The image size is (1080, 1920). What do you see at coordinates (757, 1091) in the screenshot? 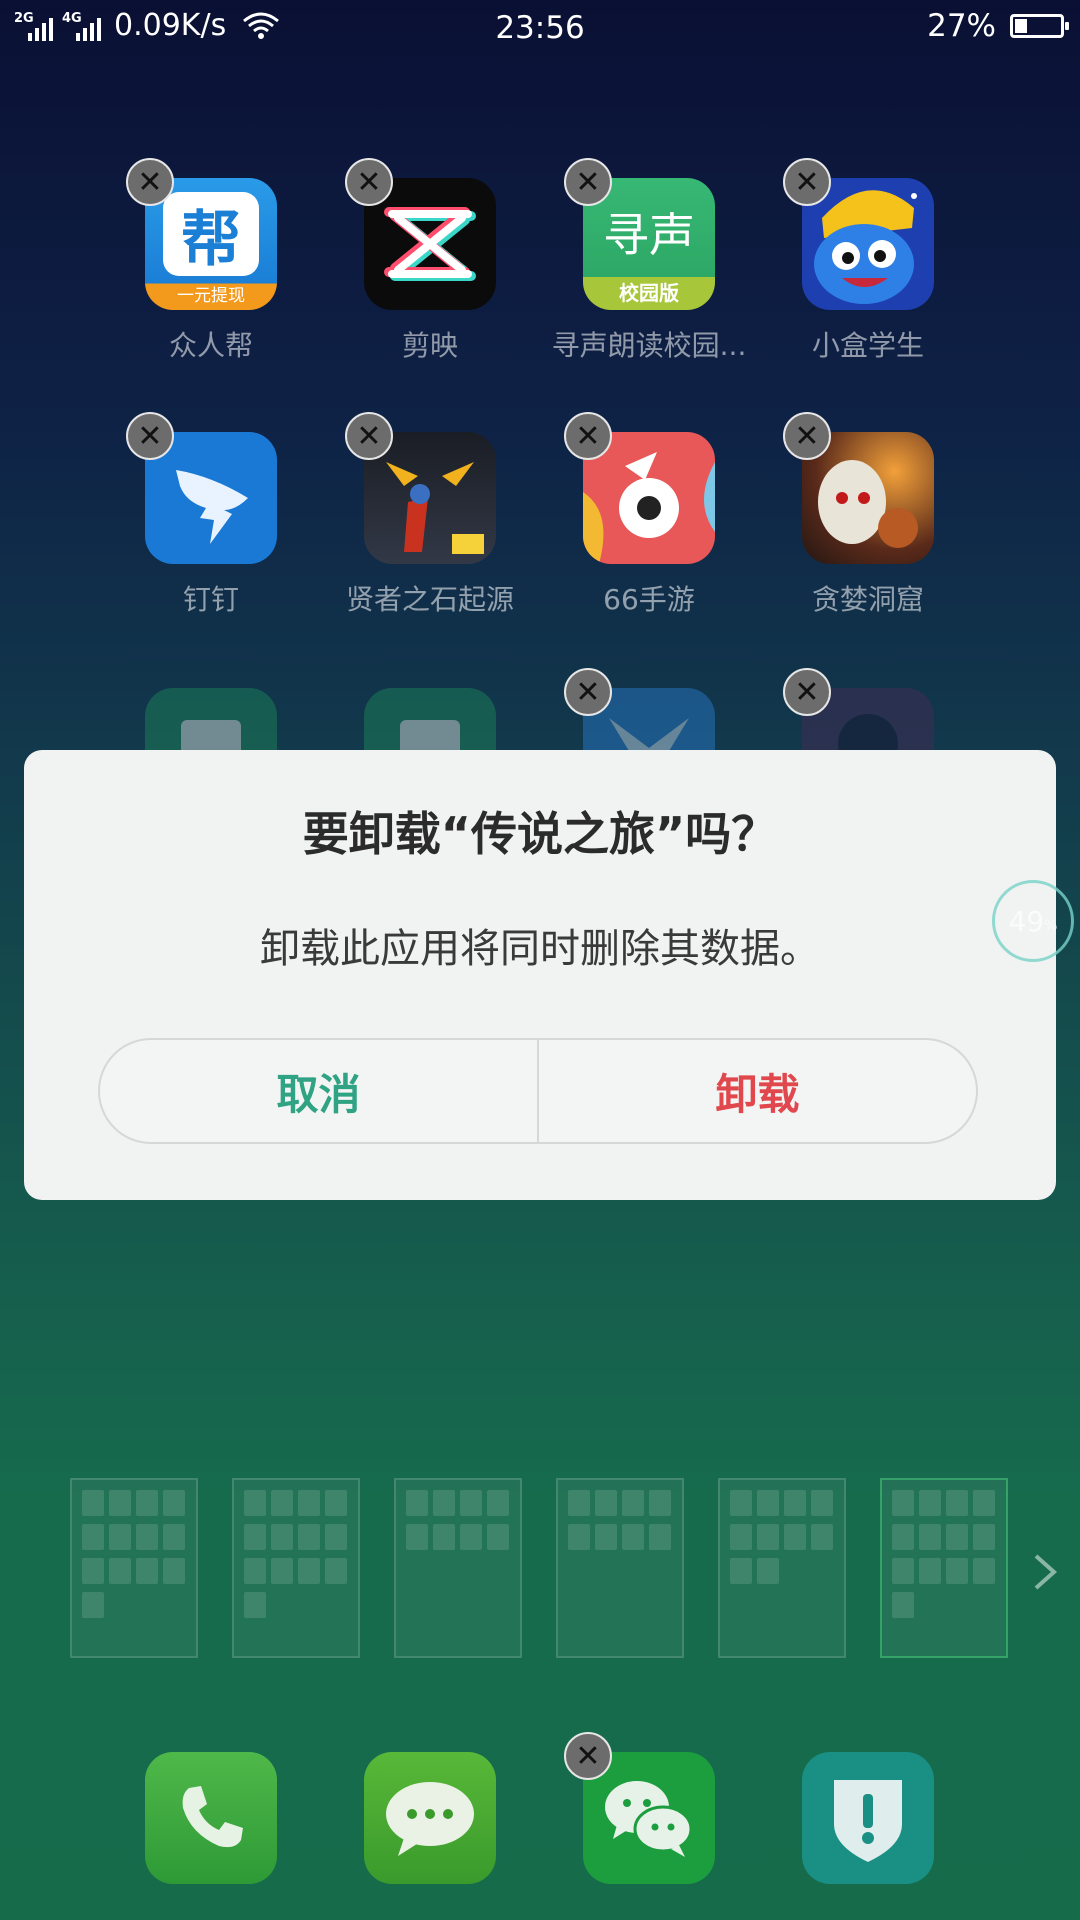
I see `uninstall-button: 卸载` at bounding box center [757, 1091].